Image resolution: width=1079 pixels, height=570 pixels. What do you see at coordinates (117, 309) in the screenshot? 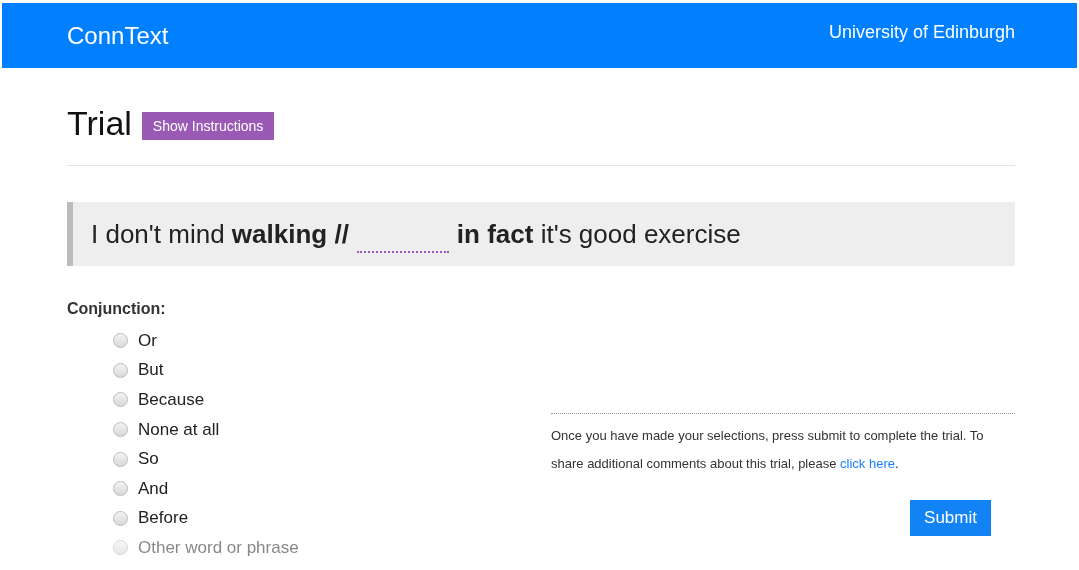
I see `question-label: Conjunction:` at bounding box center [117, 309].